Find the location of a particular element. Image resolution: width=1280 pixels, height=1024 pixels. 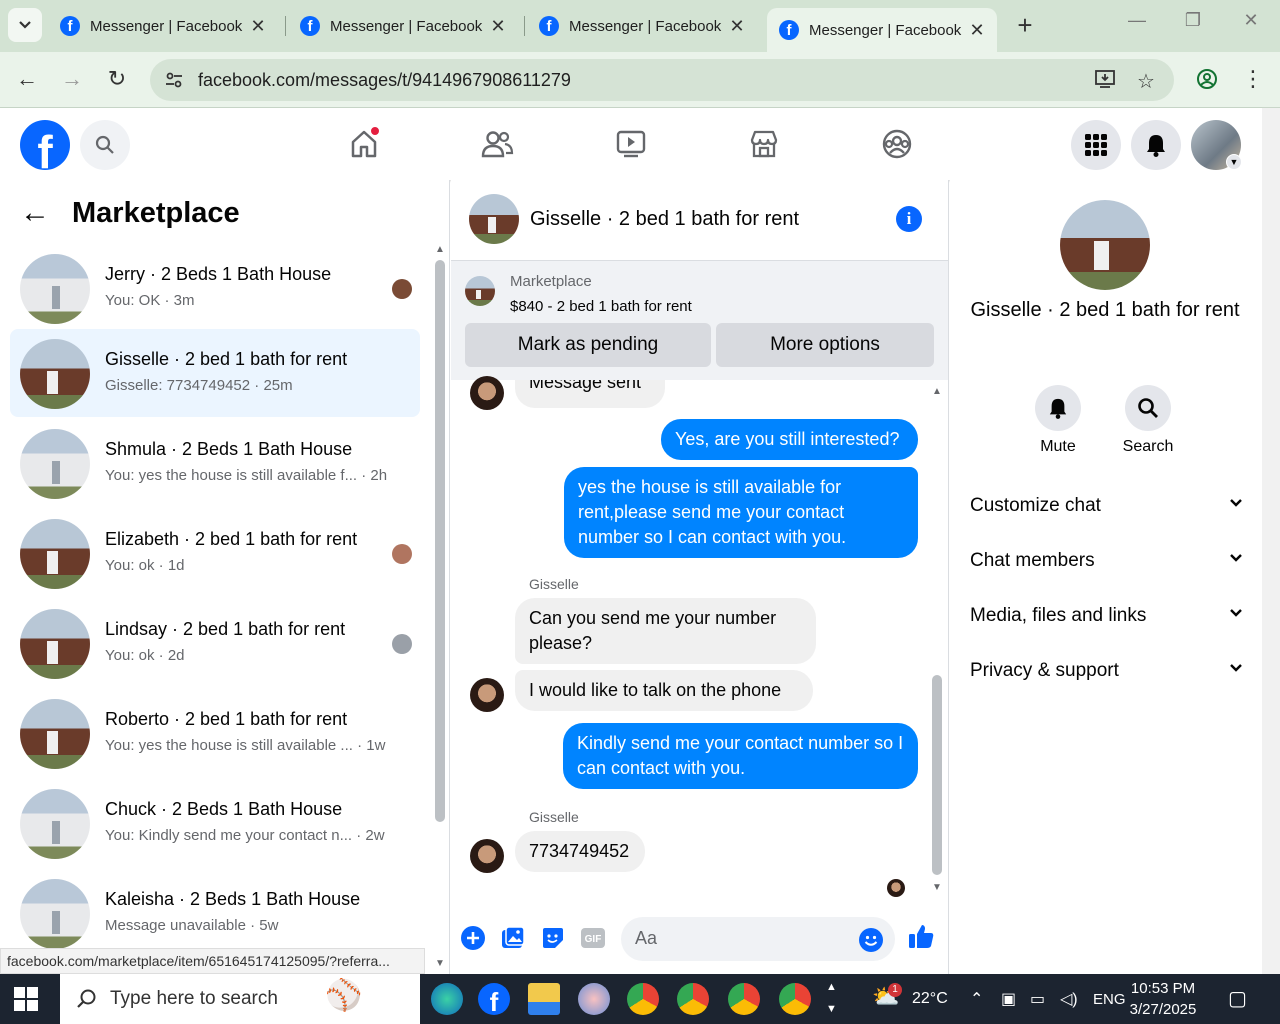

browser-menu-icon: ⋮ is located at coordinates (1253, 79).